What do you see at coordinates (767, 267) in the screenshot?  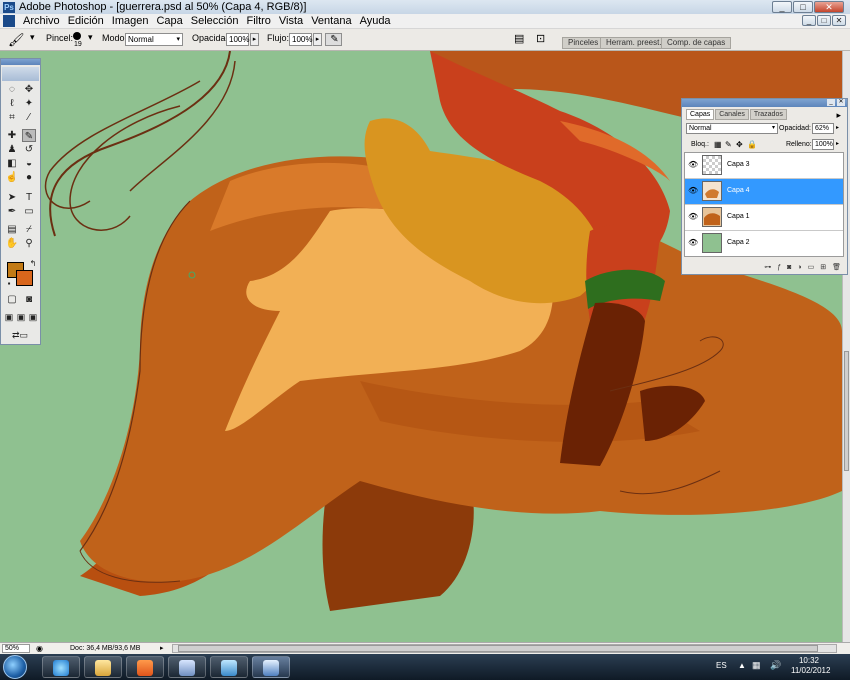 I see `link-layers-icon: ⊶` at bounding box center [767, 267].